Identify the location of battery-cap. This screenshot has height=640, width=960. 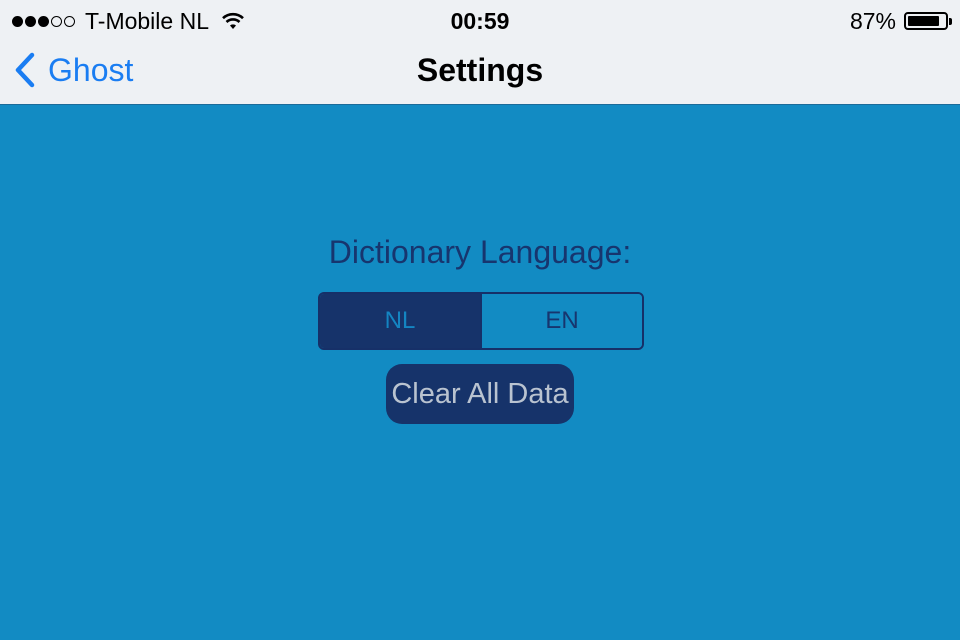
(950, 21).